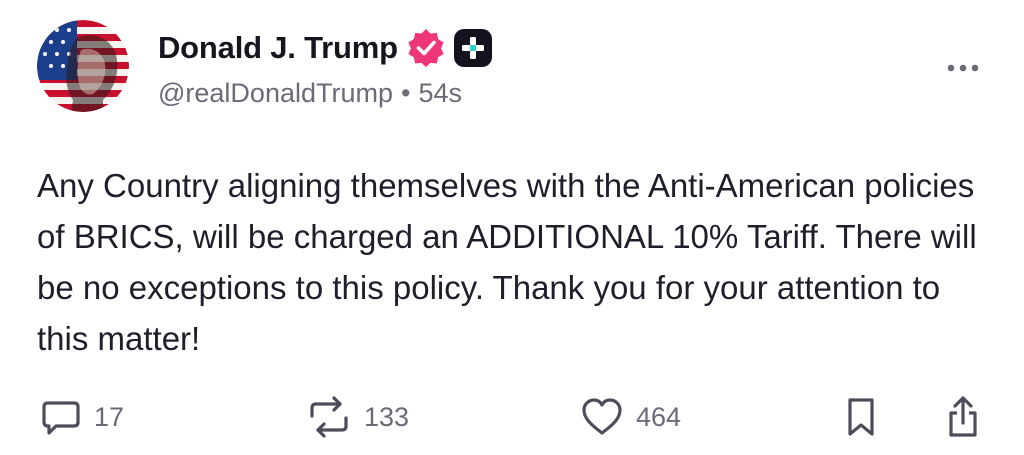  Describe the element at coordinates (440, 93) in the screenshot. I see `post-timestamp: 54s` at that location.